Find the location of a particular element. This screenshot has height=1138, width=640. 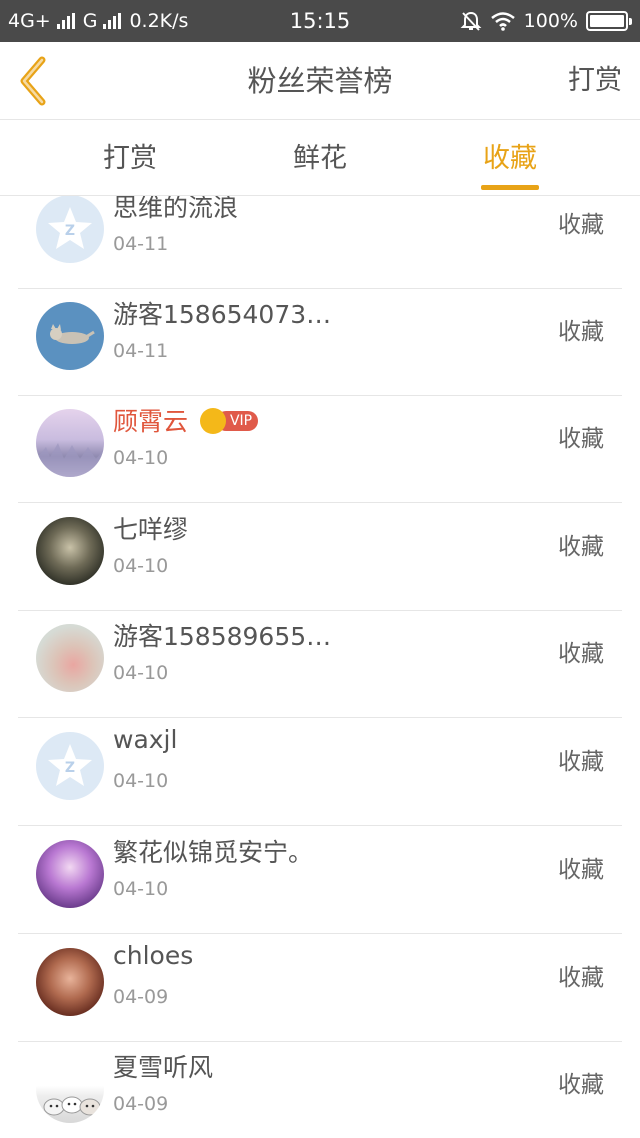

fan-name: 顾霄云 VIP is located at coordinates (186, 420).